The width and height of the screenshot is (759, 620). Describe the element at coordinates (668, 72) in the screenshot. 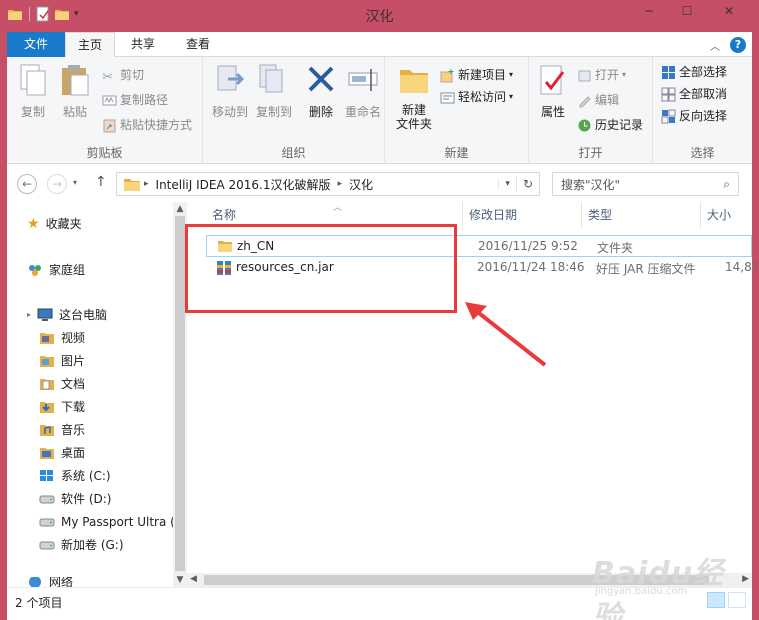

I see `select-all-icon` at that location.